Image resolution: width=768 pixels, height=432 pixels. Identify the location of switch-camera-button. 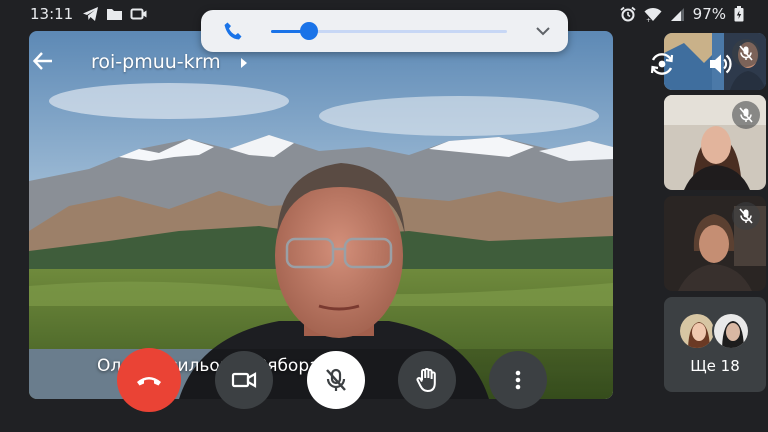
(662, 66).